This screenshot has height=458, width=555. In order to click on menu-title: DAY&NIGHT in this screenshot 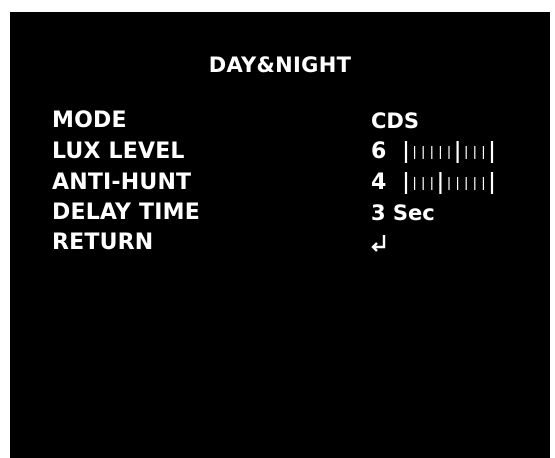, I will do `click(280, 65)`.